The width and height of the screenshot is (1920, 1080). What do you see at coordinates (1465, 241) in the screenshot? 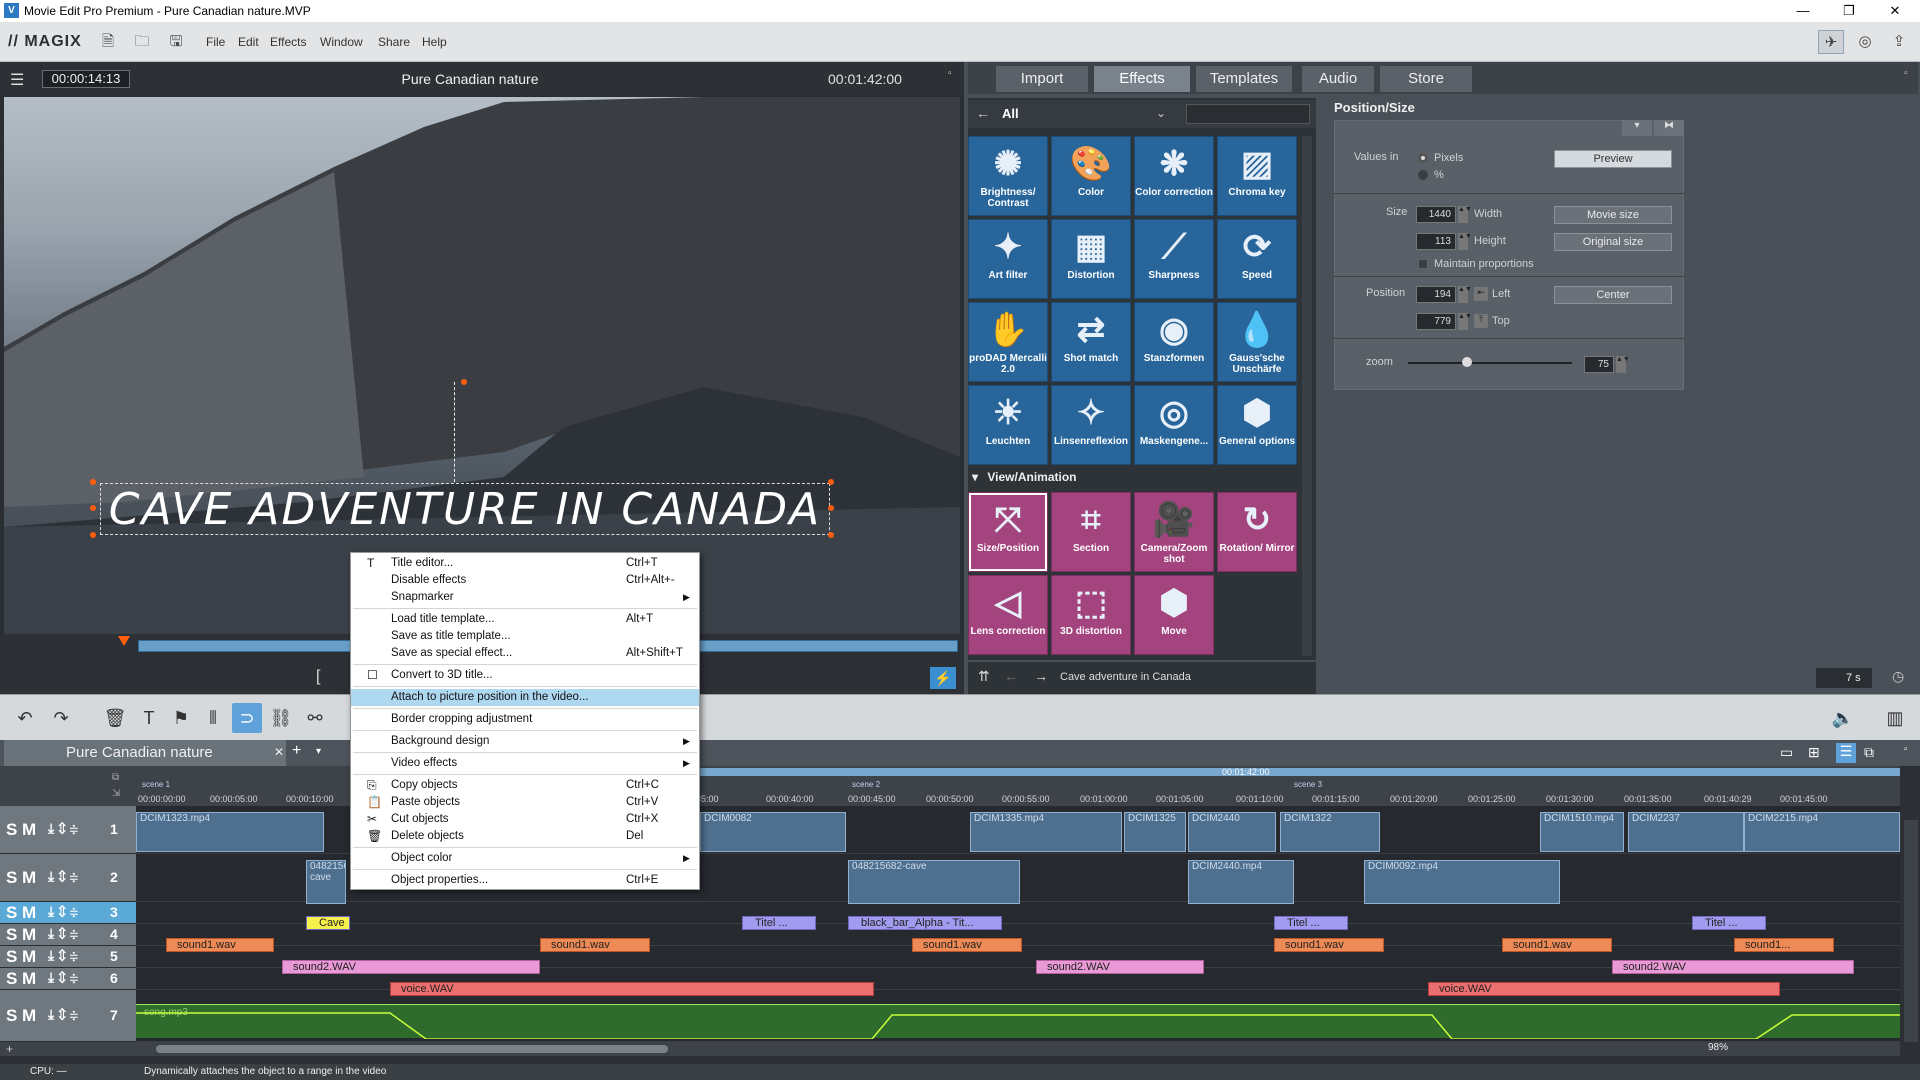
I see `height-stepper: ▲▼` at bounding box center [1465, 241].